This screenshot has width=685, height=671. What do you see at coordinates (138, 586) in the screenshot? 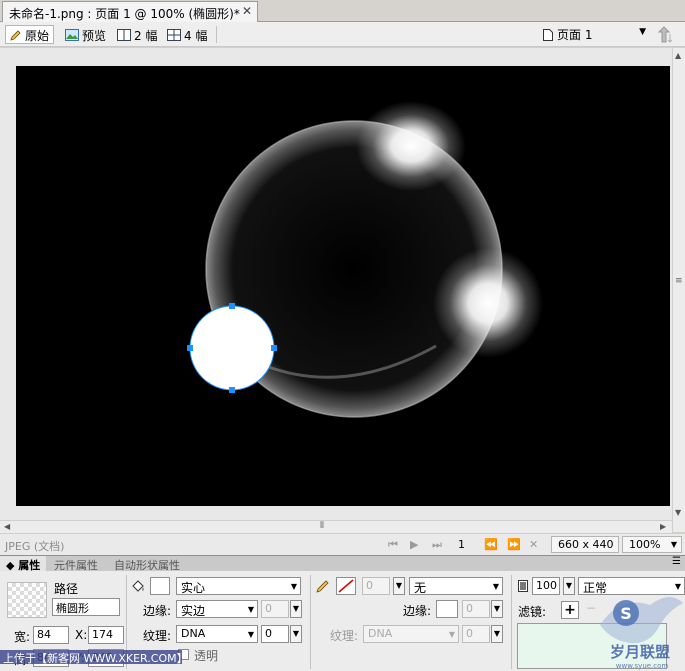
I see `paint-bucket-icon` at bounding box center [138, 586].